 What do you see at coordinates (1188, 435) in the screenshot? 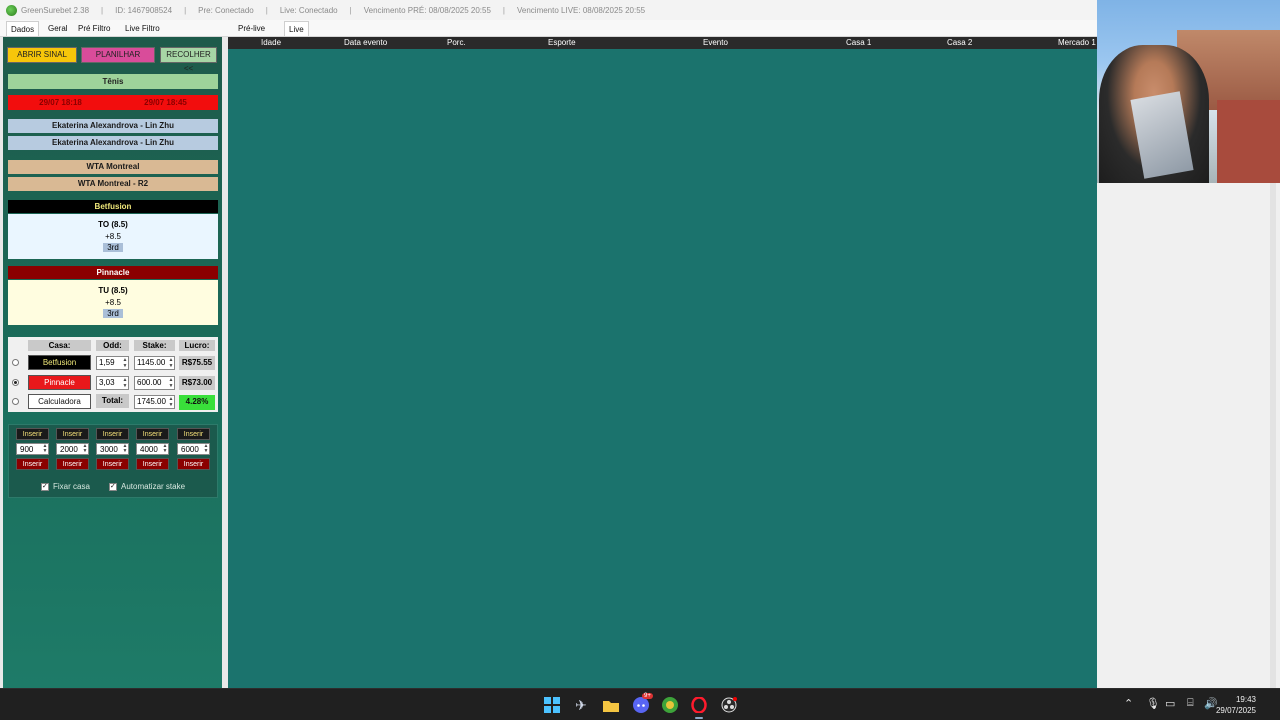
I see `window-right-edge` at bounding box center [1188, 435].